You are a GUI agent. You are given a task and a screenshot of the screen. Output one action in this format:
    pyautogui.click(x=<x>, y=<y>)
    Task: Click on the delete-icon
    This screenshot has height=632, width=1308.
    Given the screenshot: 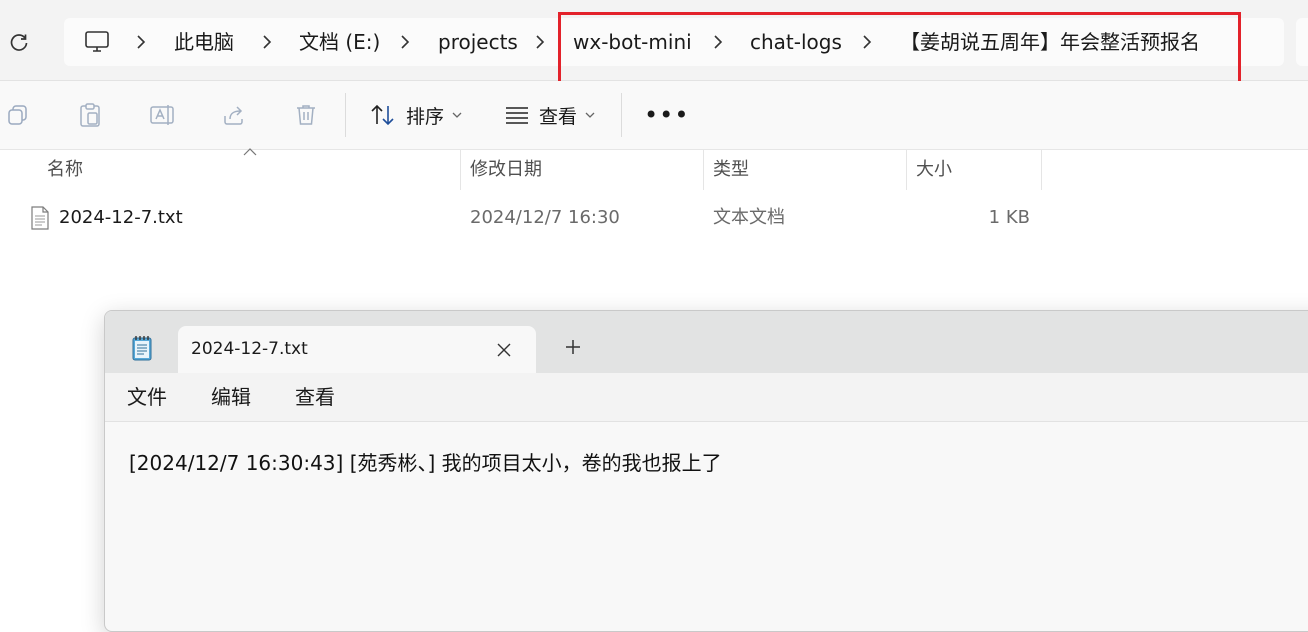 What is the action you would take?
    pyautogui.click(x=306, y=115)
    